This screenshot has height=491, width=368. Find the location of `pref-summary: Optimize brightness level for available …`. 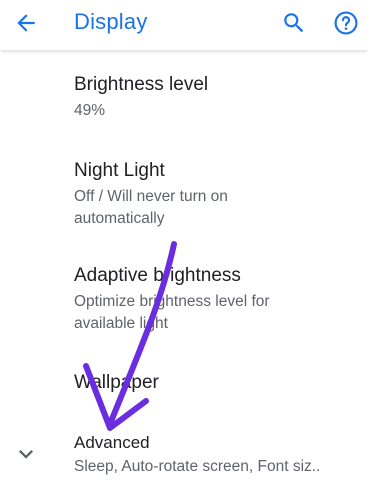

pref-summary: Optimize brightness level for available … is located at coordinates (172, 312).